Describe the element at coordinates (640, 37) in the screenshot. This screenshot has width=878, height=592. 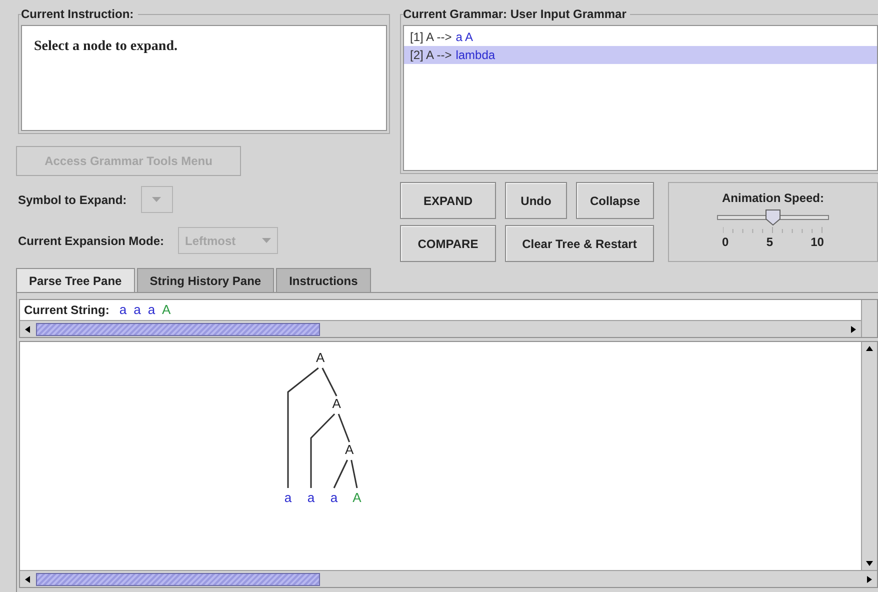
I see `grammar-rule: [1] A --> a A` at that location.